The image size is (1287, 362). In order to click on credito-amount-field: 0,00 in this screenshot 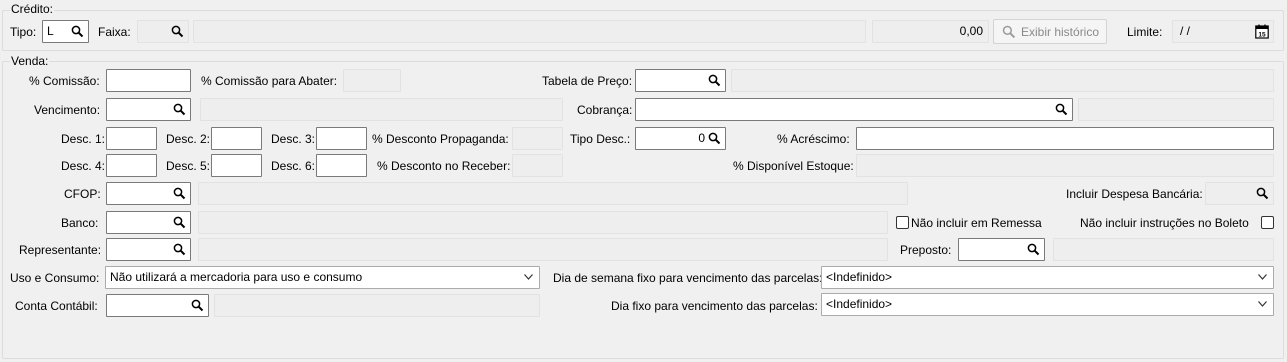, I will do `click(930, 31)`.